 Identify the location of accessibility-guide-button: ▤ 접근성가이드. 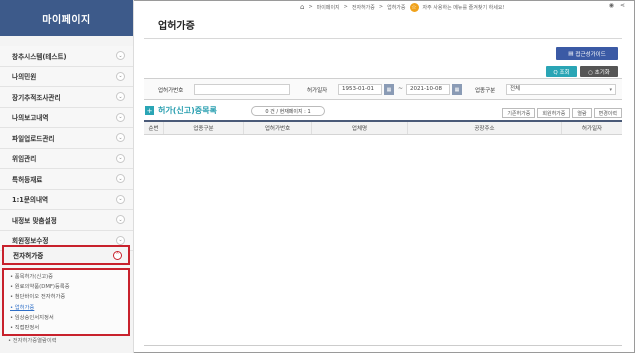
(587, 53).